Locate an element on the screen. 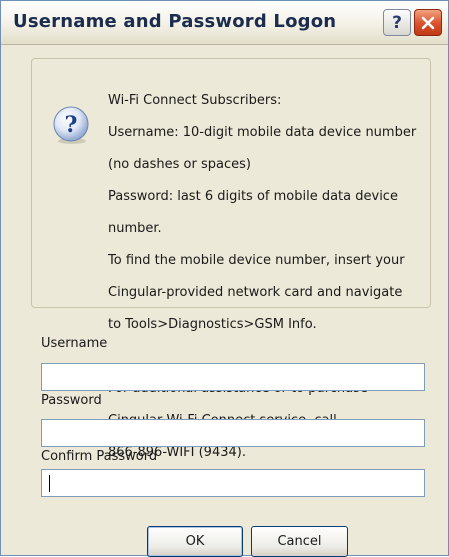 The image size is (449, 557). question-mark-icon: ? is located at coordinates (71, 125).